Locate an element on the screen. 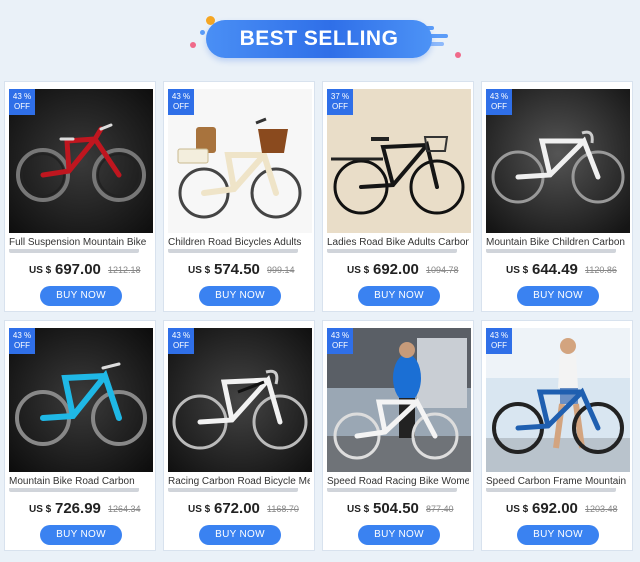  price-row: US $ 726.99 1264.34 is located at coordinates (81, 509).